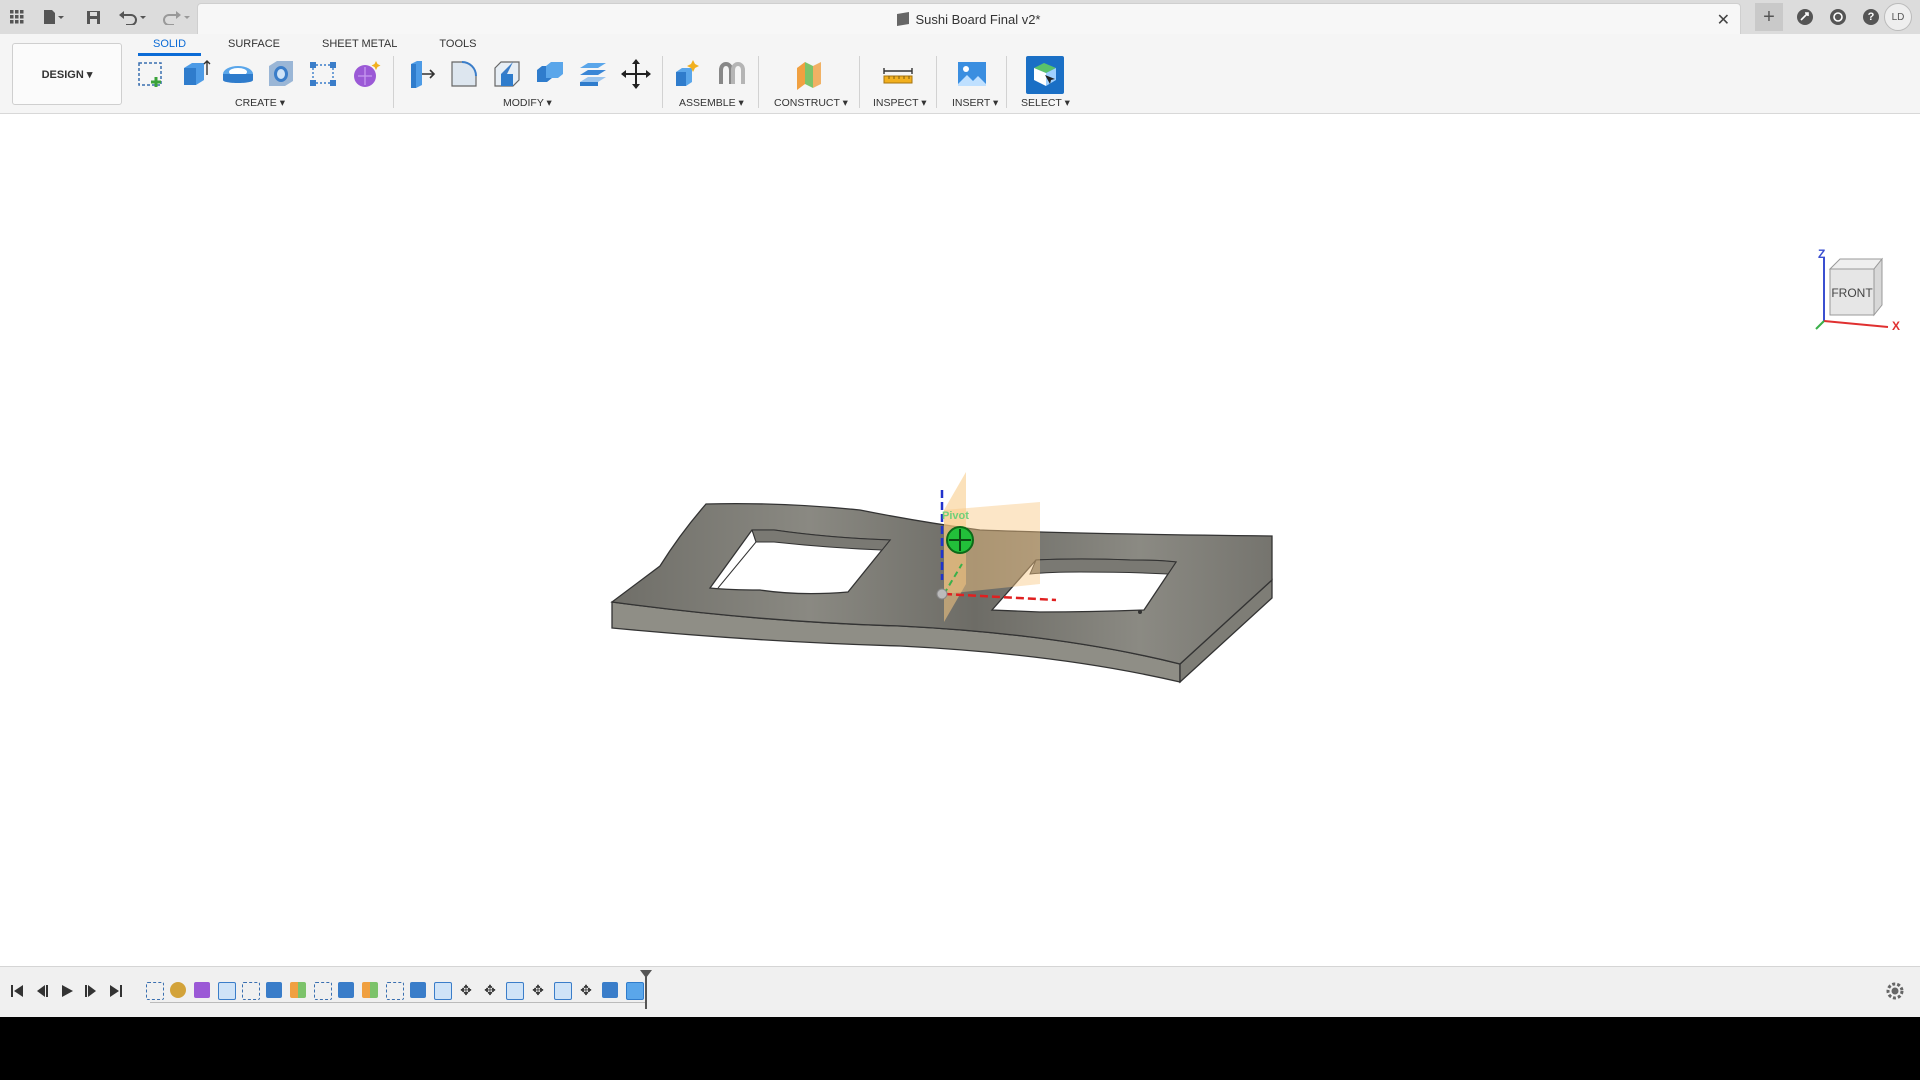 The image size is (1920, 1080). Describe the element at coordinates (1895, 991) in the screenshot. I see `timeline-settings-gear-icon` at that location.